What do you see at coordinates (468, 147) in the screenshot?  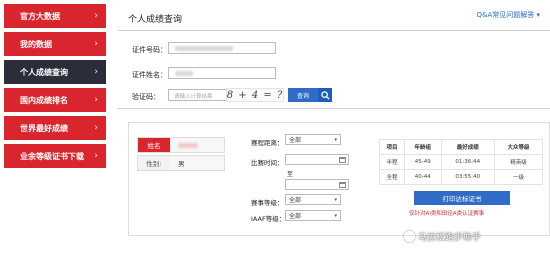 I see `column-header: 最好成绩` at bounding box center [468, 147].